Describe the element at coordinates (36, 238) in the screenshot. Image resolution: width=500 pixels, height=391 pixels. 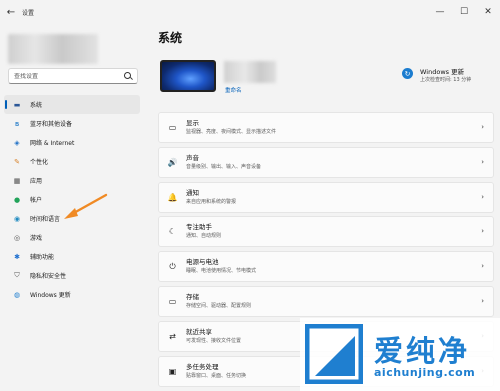
I see `sidebar-item-label: 游戏` at that location.